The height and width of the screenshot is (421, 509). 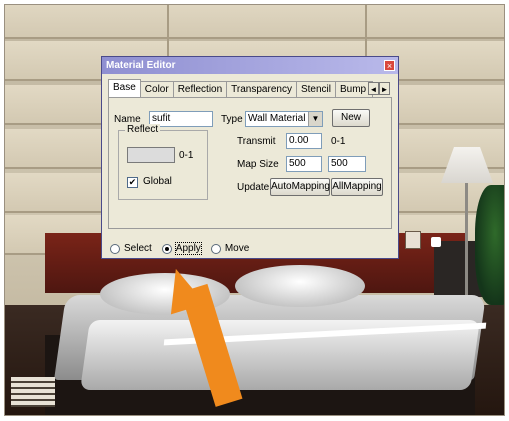 What do you see at coordinates (315, 119) in the screenshot?
I see `chevron-down-icon: ▼` at bounding box center [315, 119].